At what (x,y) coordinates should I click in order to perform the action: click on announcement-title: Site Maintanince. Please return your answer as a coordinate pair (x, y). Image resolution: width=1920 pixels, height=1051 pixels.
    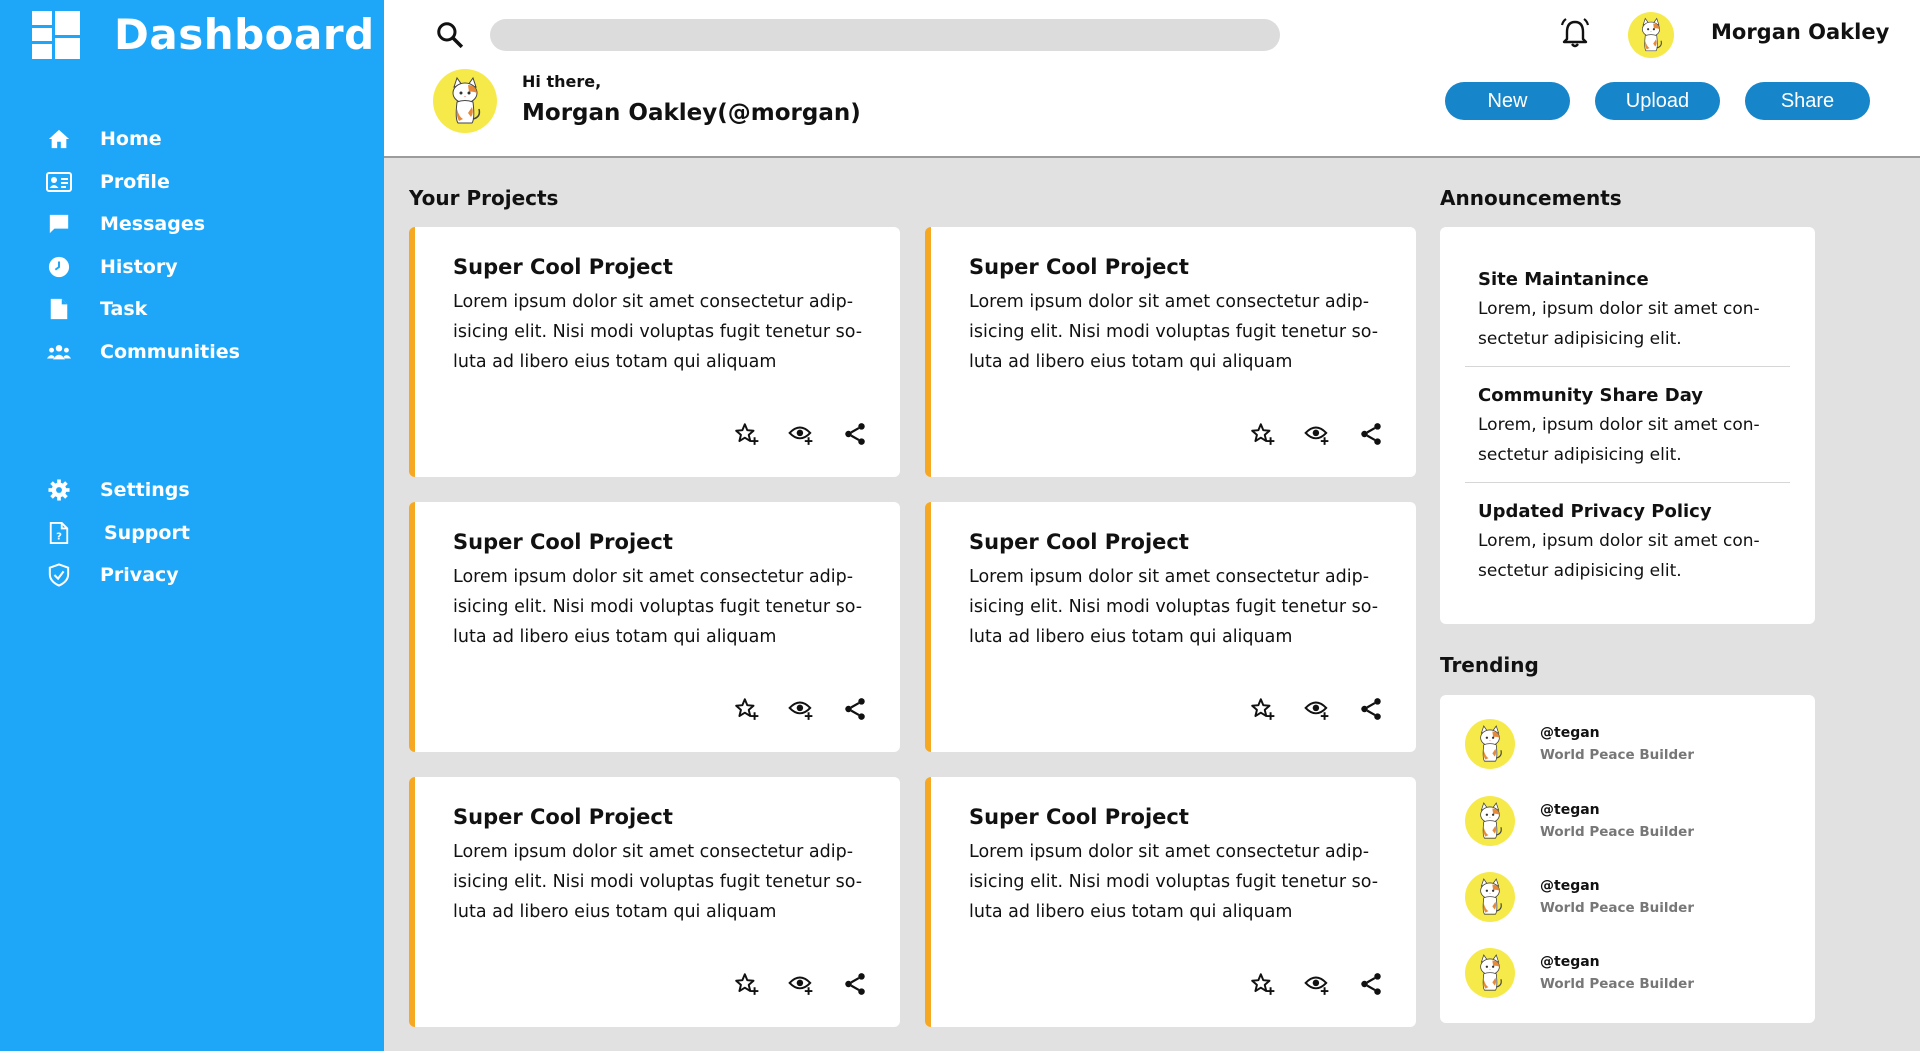
    Looking at the image, I should click on (1563, 279).